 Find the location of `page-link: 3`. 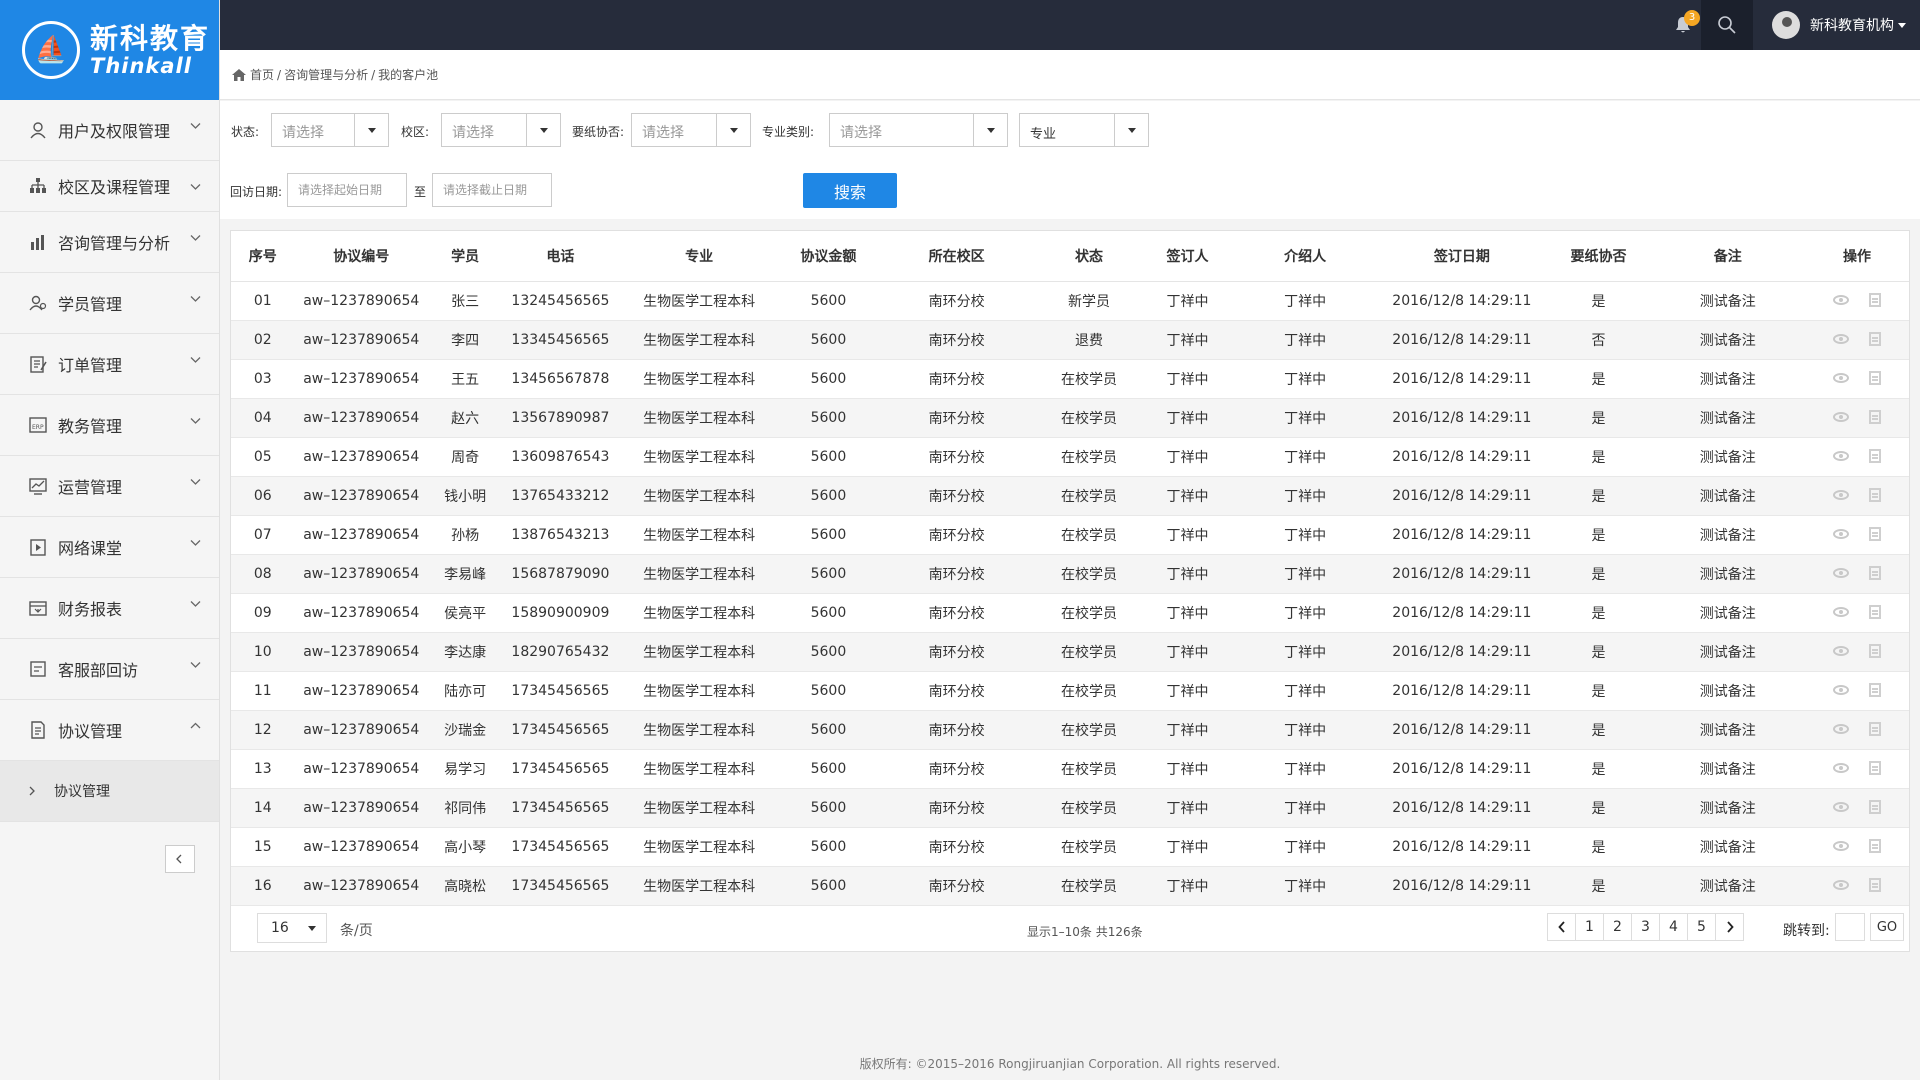

page-link: 3 is located at coordinates (1645, 927).